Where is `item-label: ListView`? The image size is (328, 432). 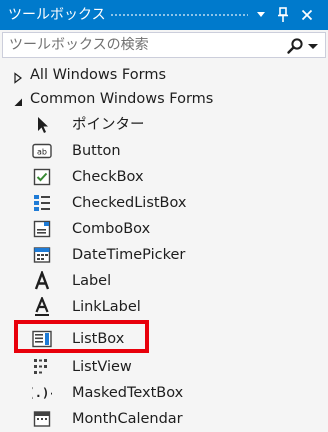 item-label: ListView is located at coordinates (102, 367).